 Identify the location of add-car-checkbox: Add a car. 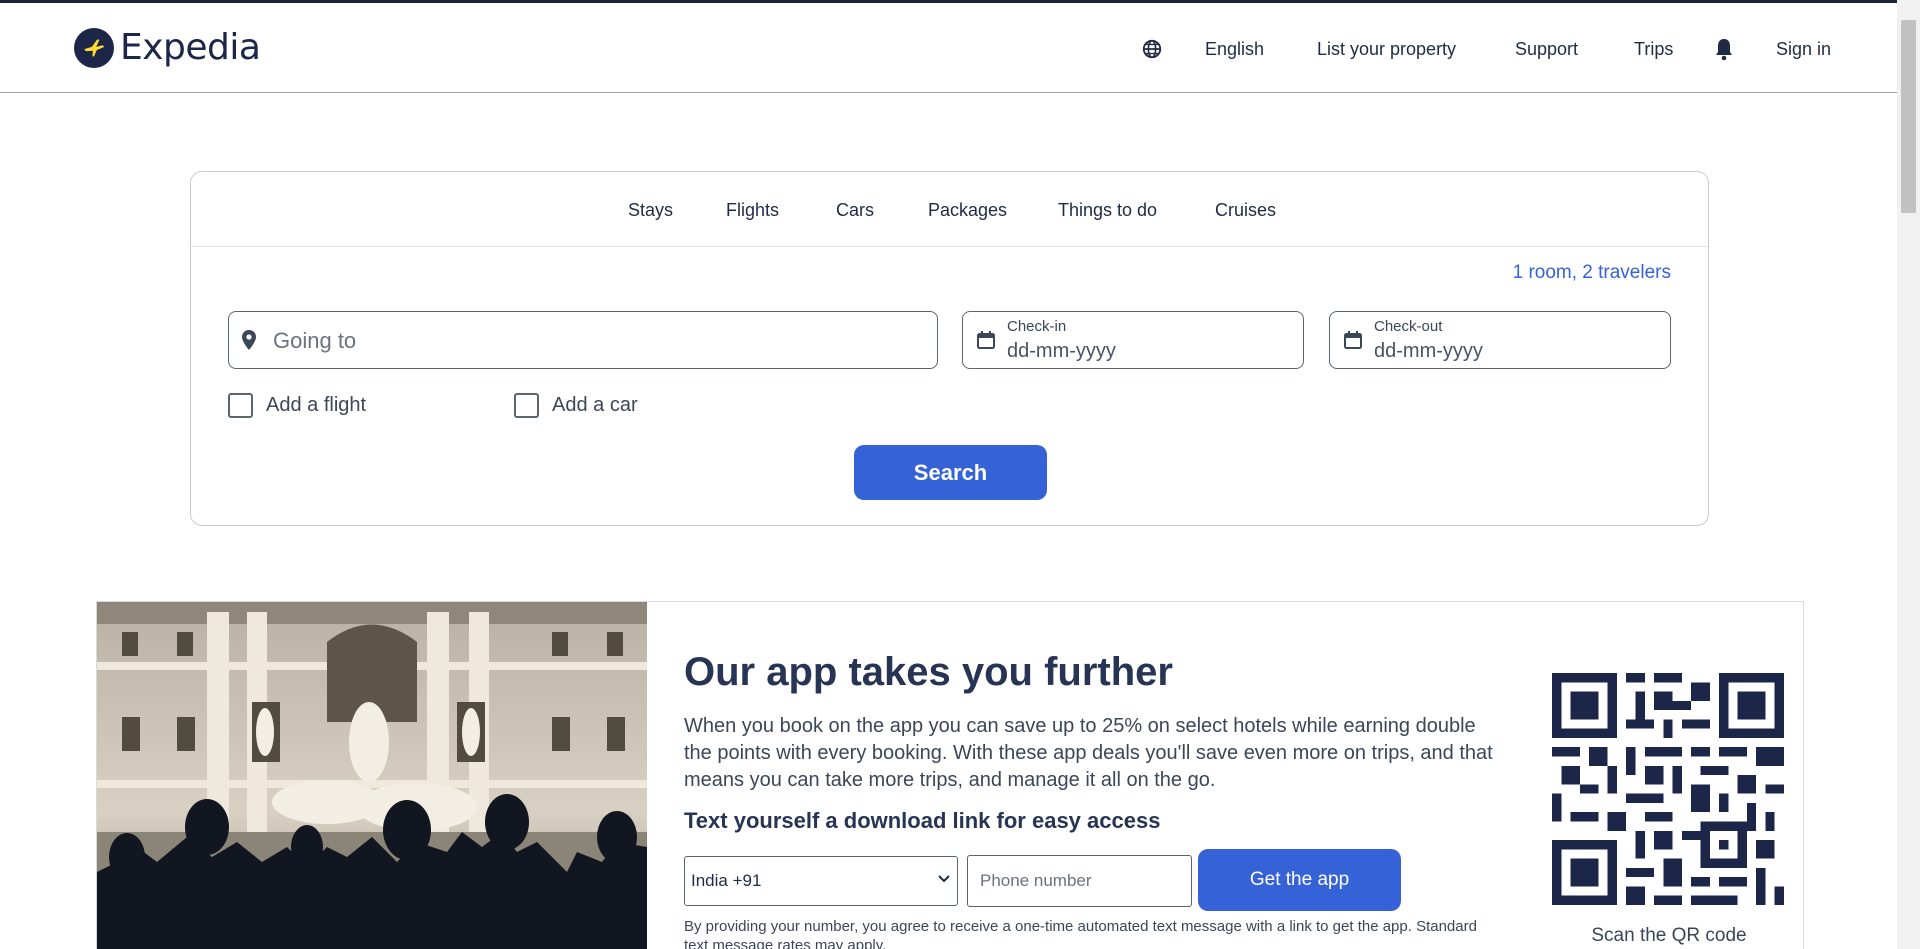
(576, 405).